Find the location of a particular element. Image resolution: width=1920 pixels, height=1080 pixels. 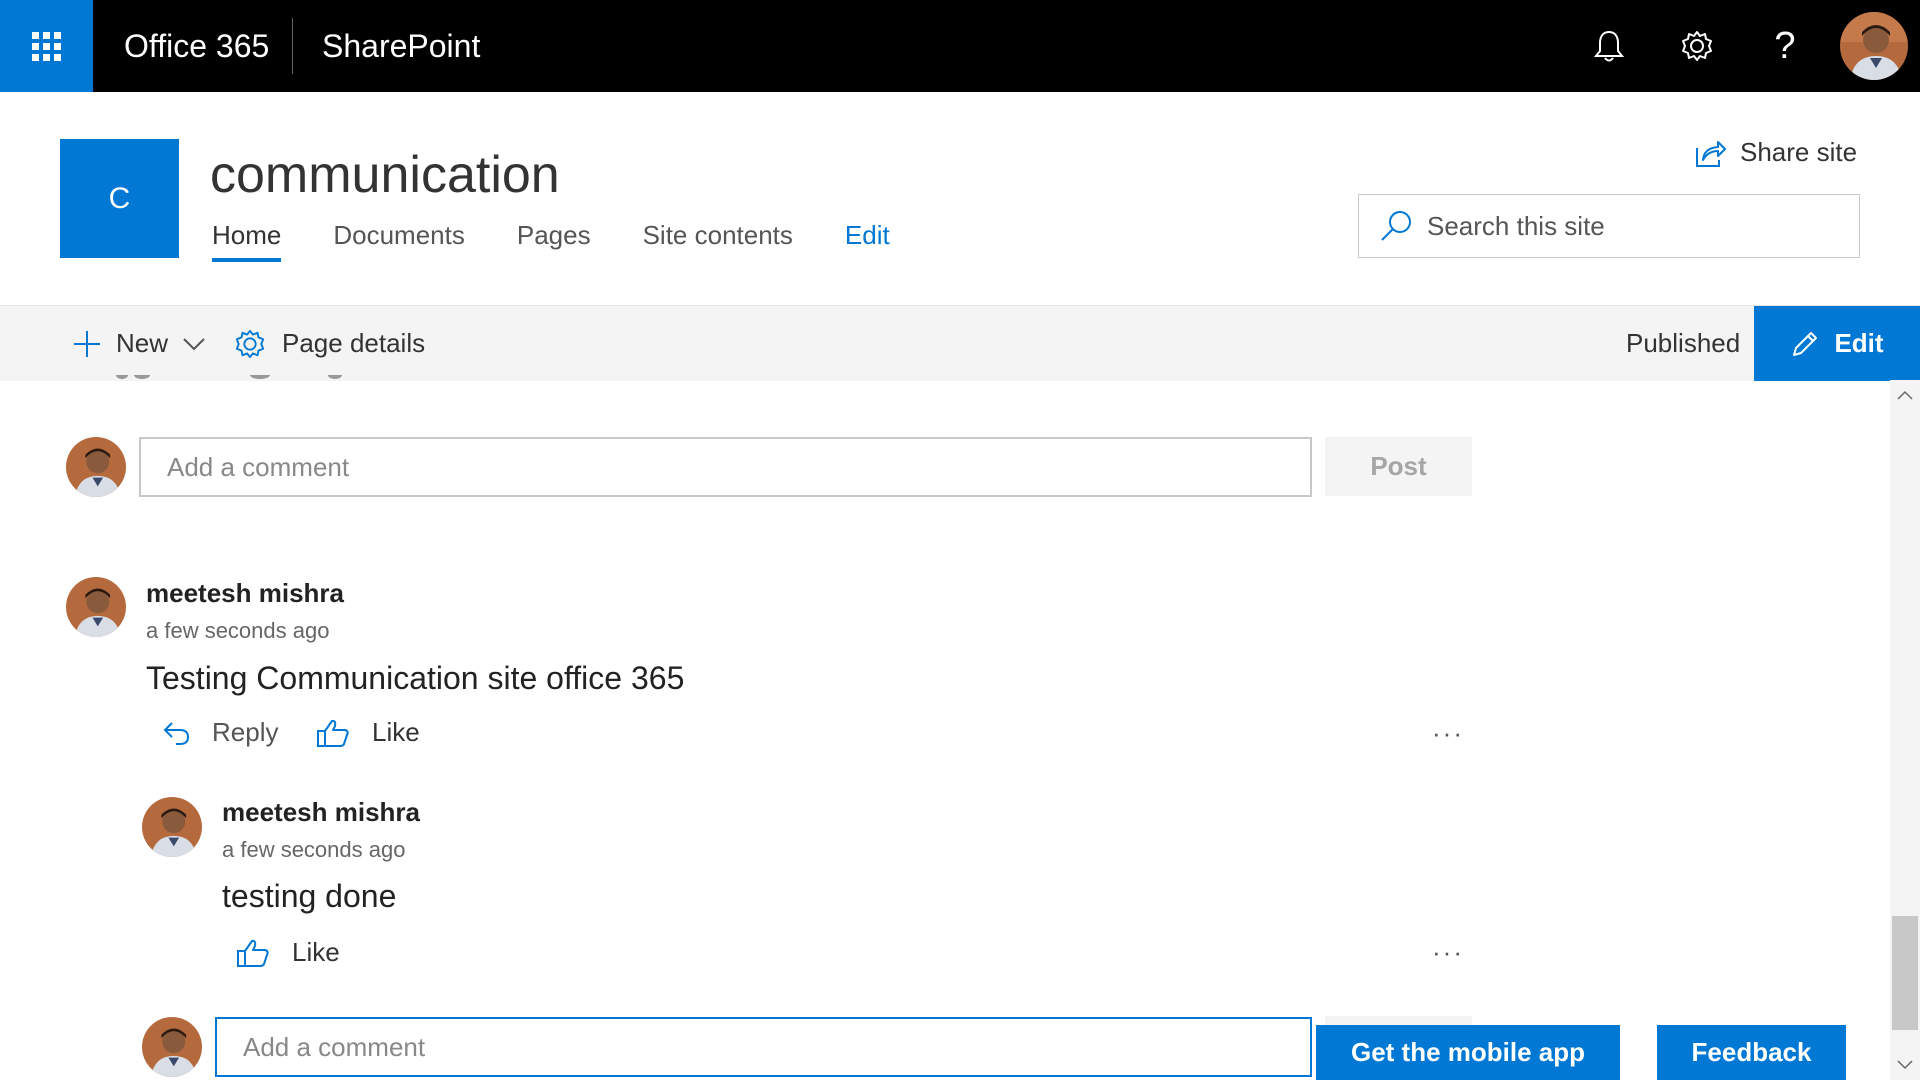

reply-comment-input: Add a comment is located at coordinates (763, 1047).